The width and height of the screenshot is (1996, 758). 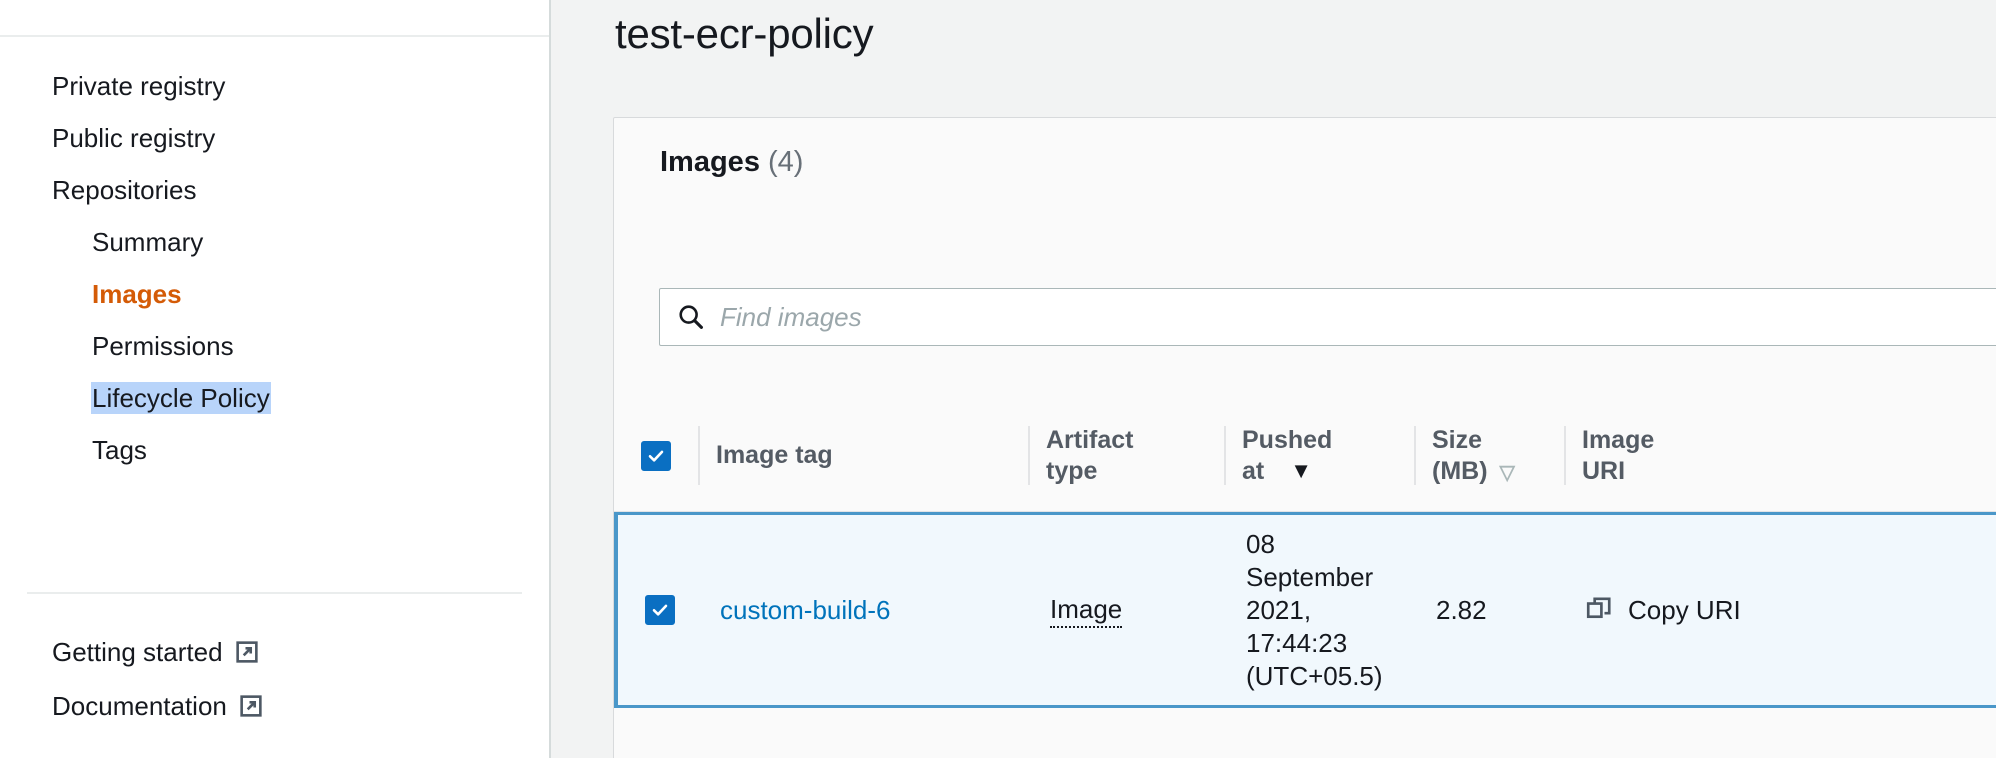 I want to click on sidebar-item-private-registry: Private registry, so click(x=274, y=86).